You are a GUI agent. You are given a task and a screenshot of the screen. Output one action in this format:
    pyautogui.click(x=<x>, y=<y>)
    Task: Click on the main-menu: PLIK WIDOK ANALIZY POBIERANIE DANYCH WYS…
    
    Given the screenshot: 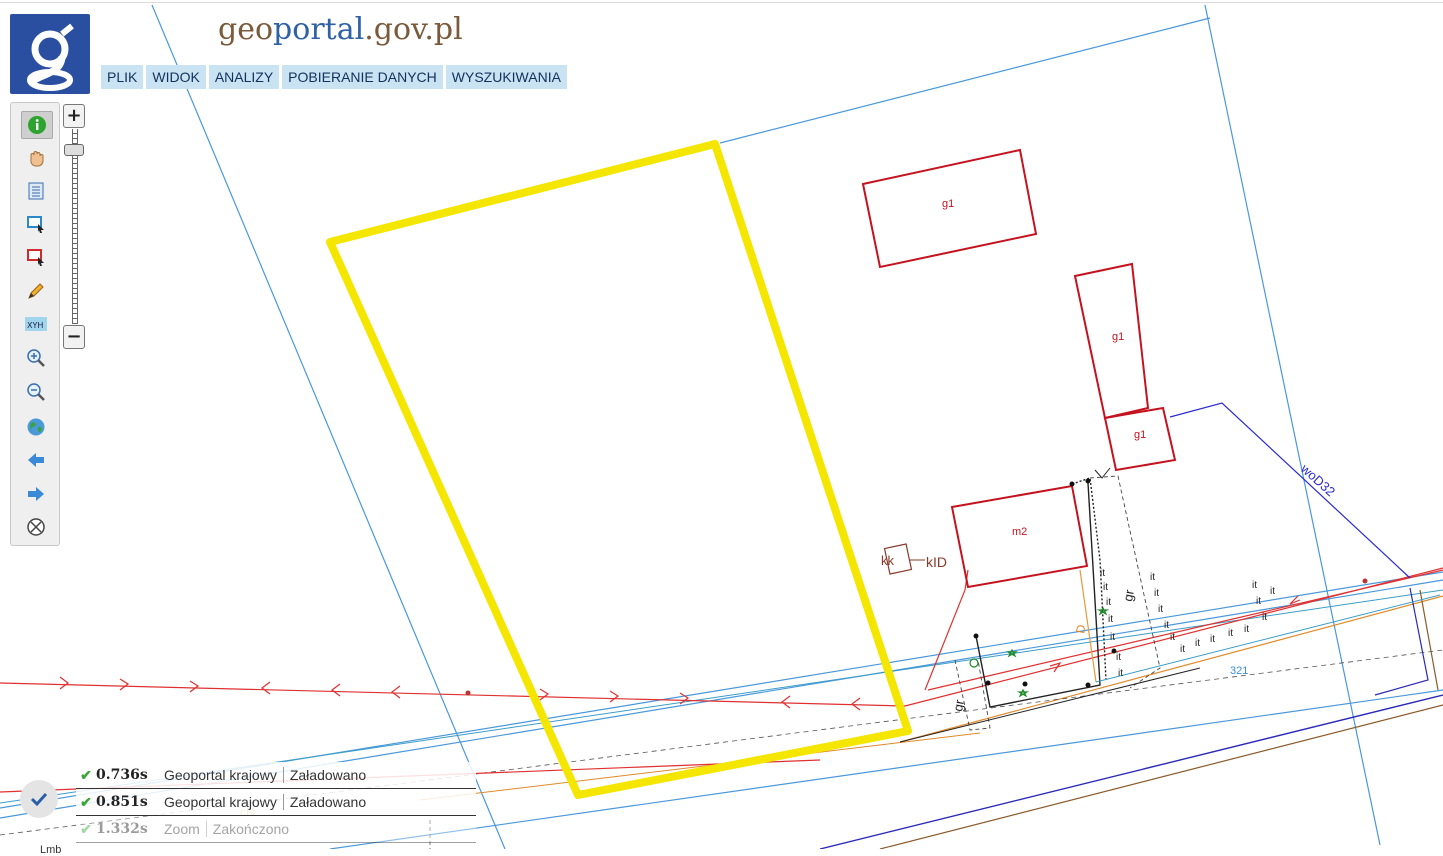 What is the action you would take?
    pyautogui.click(x=334, y=77)
    